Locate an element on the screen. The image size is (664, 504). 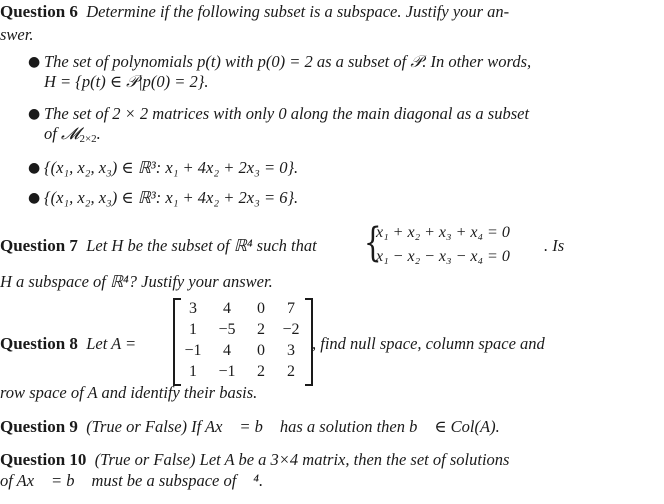
question-7-label: Question 7 is located at coordinates (39, 245).